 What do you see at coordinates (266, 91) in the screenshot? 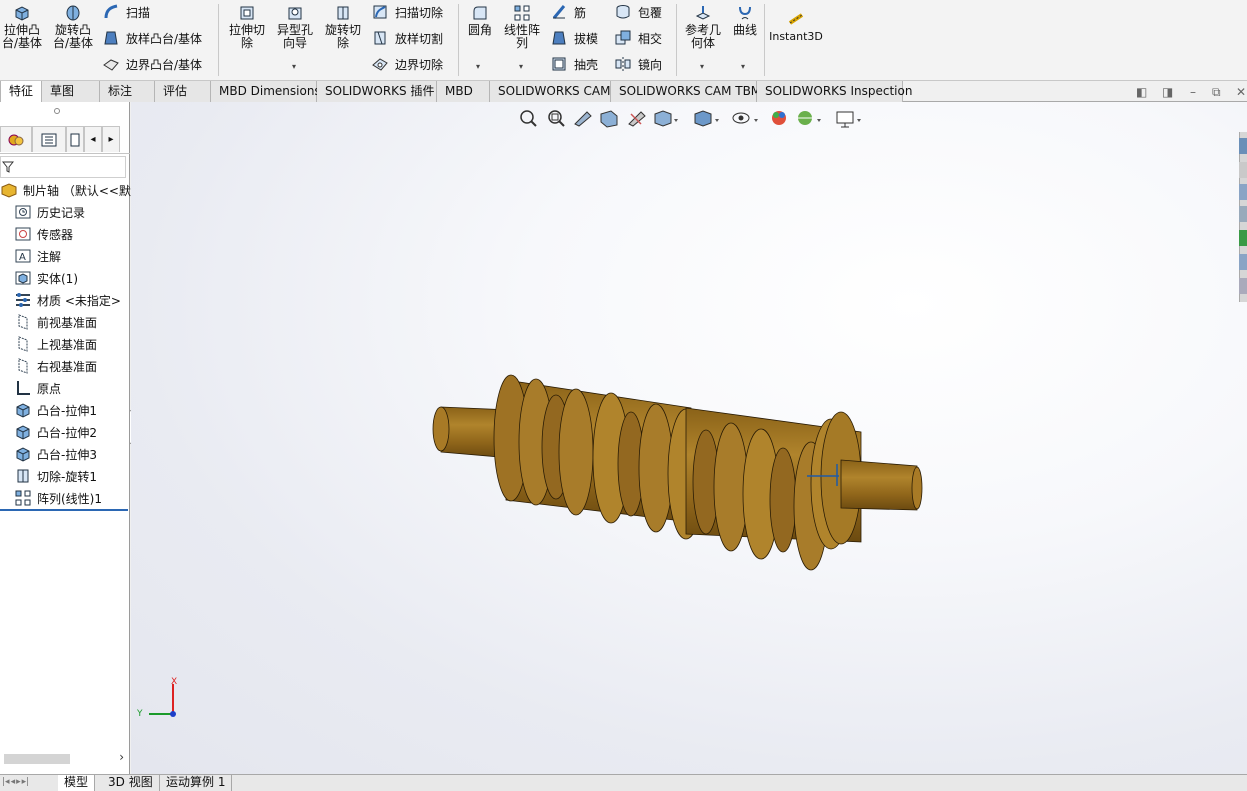
I see `tab-mbd-dimensions: MBD Dimensions` at bounding box center [266, 91].